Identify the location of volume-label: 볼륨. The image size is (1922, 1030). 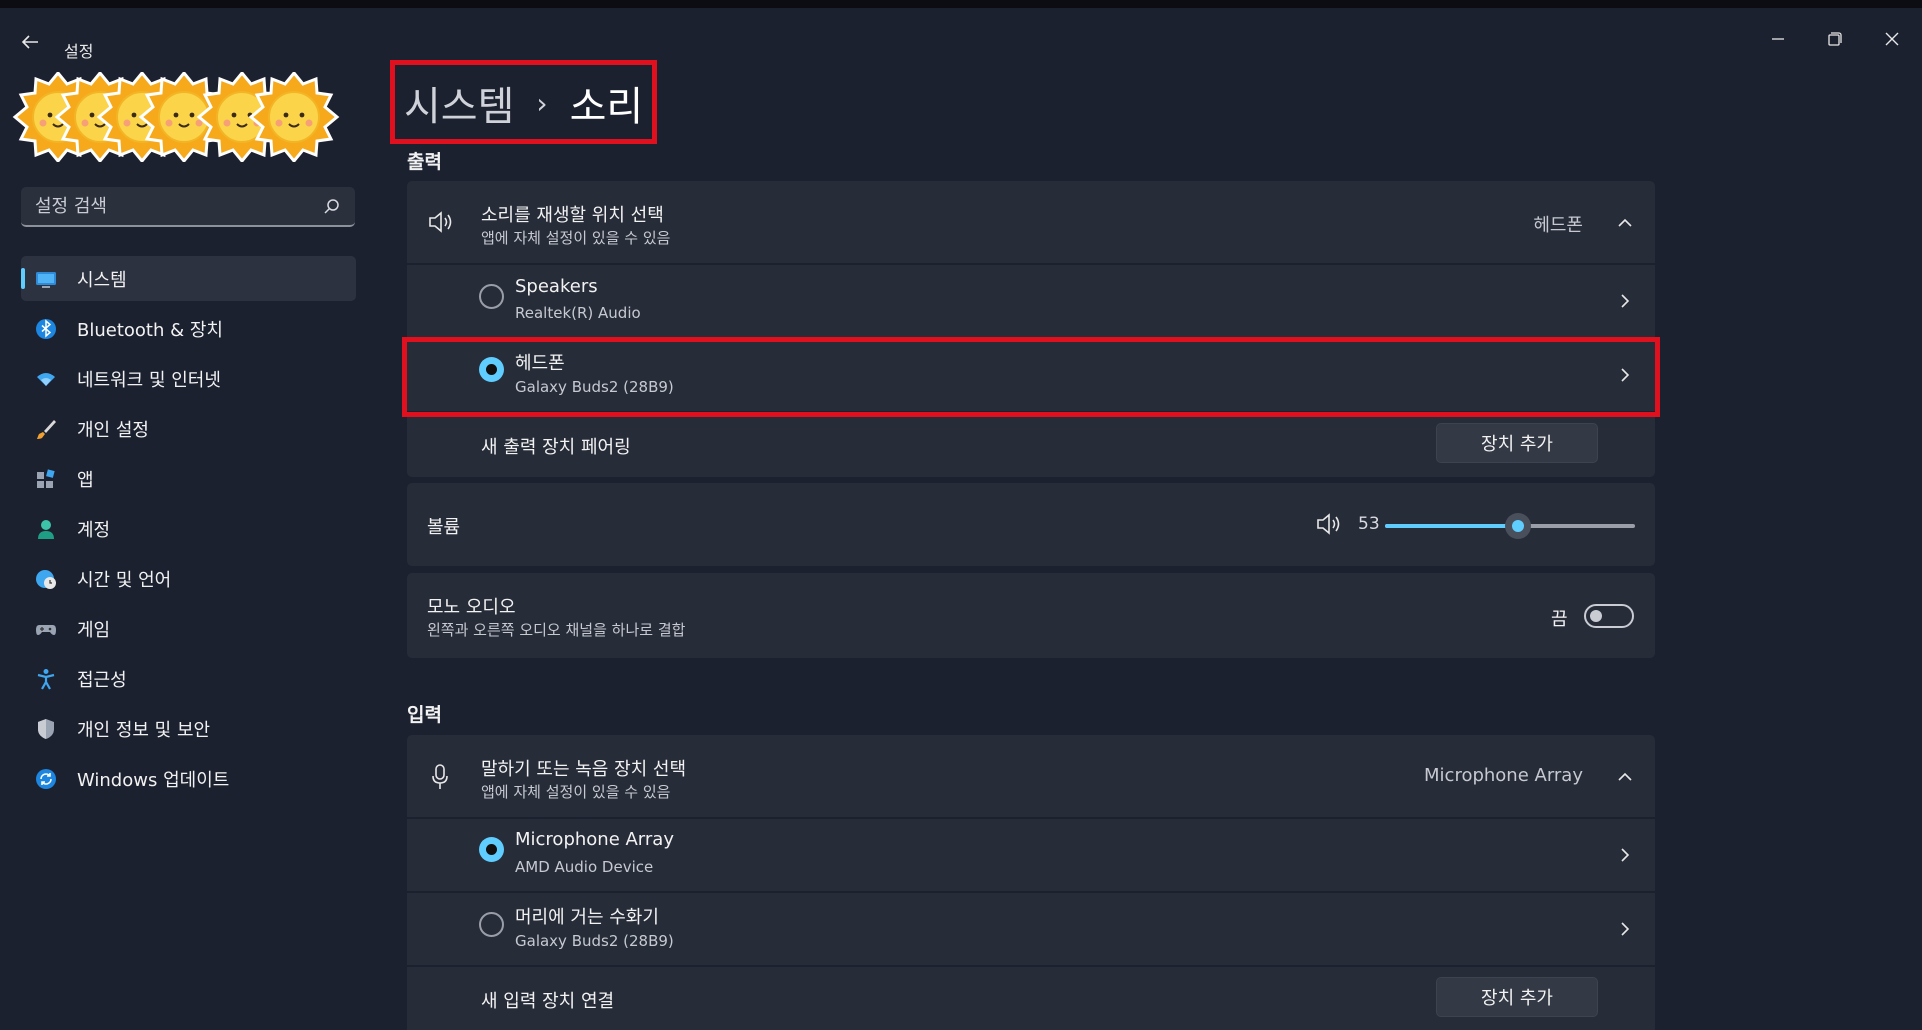
(444, 527).